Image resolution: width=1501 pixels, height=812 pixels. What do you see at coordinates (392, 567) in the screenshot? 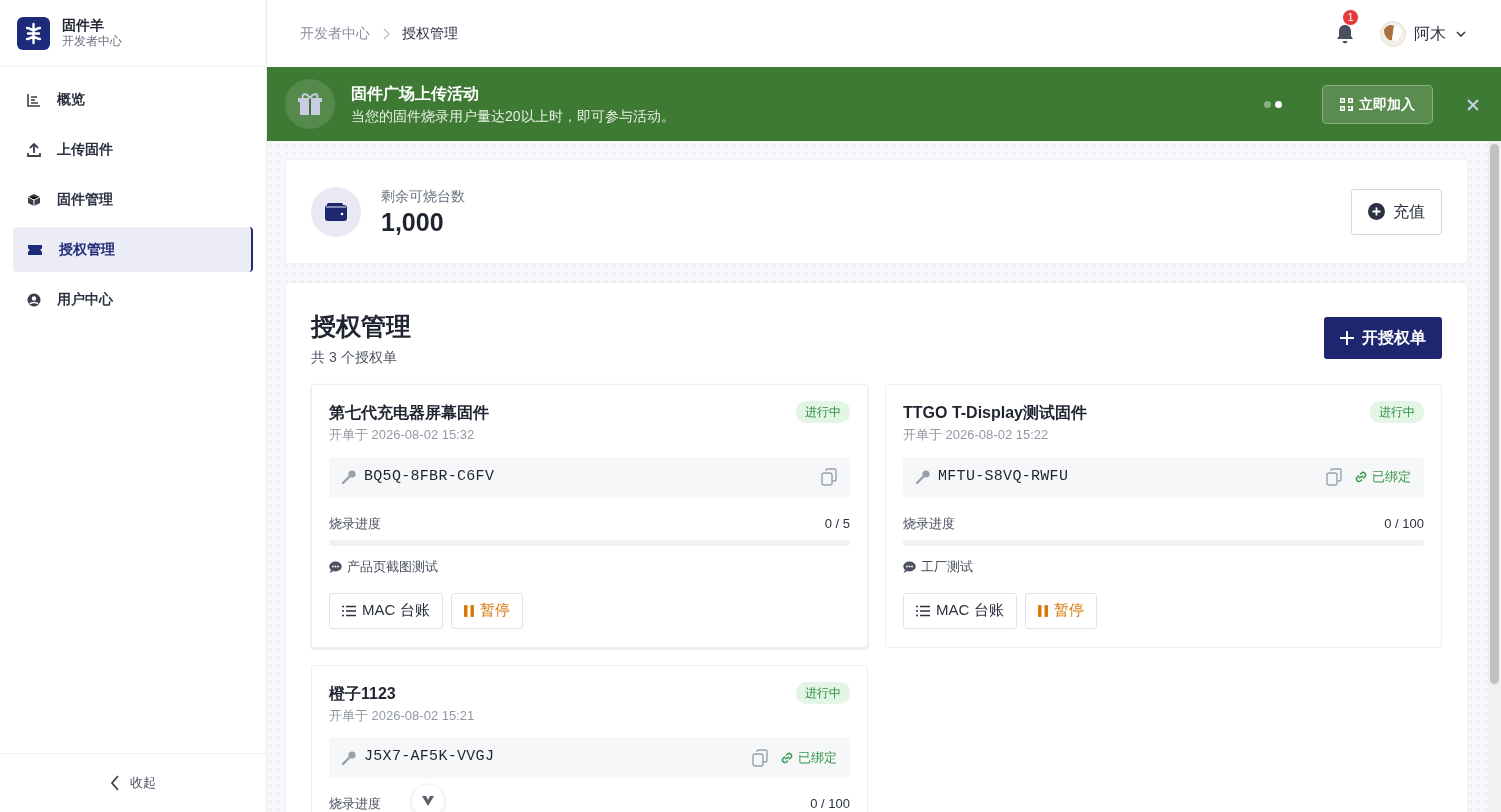
I see `license-note: 产品页截图测试` at bounding box center [392, 567].